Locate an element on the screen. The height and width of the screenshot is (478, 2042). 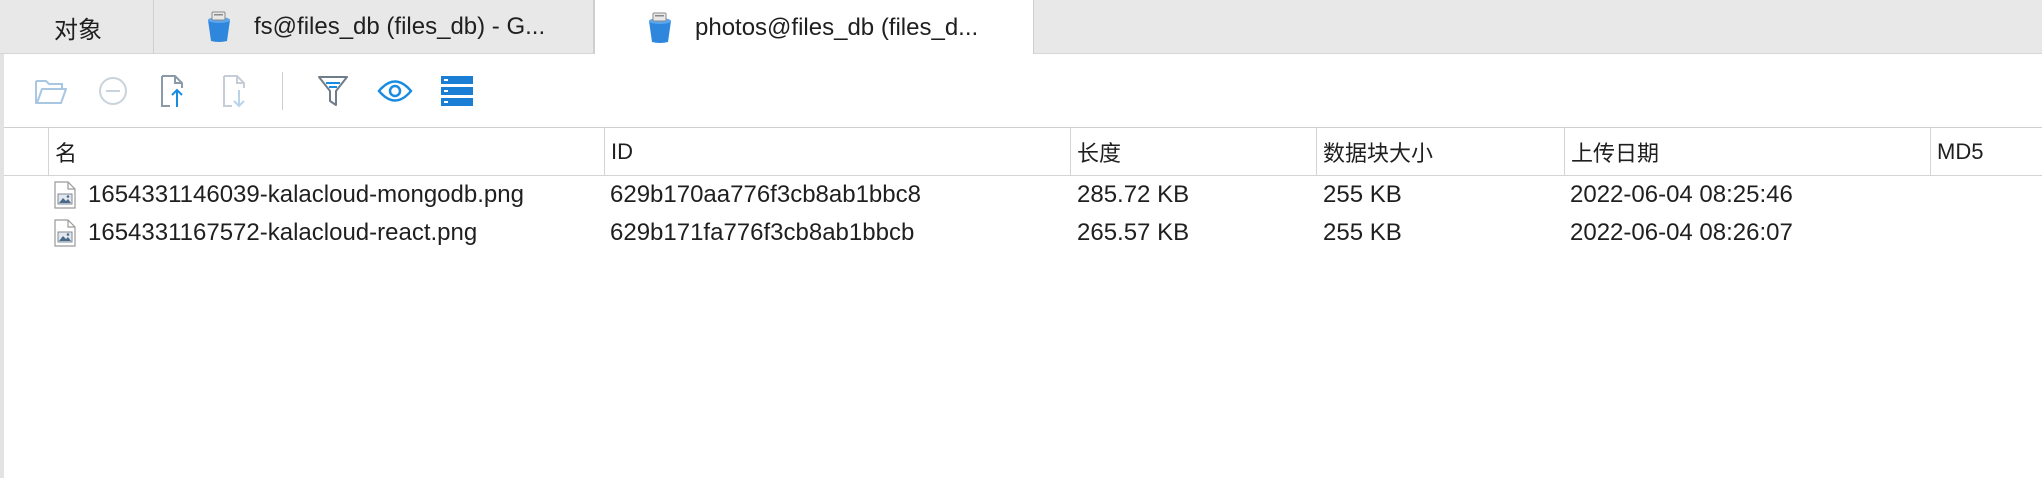
column-header-length: 长度 is located at coordinates (1193, 151).